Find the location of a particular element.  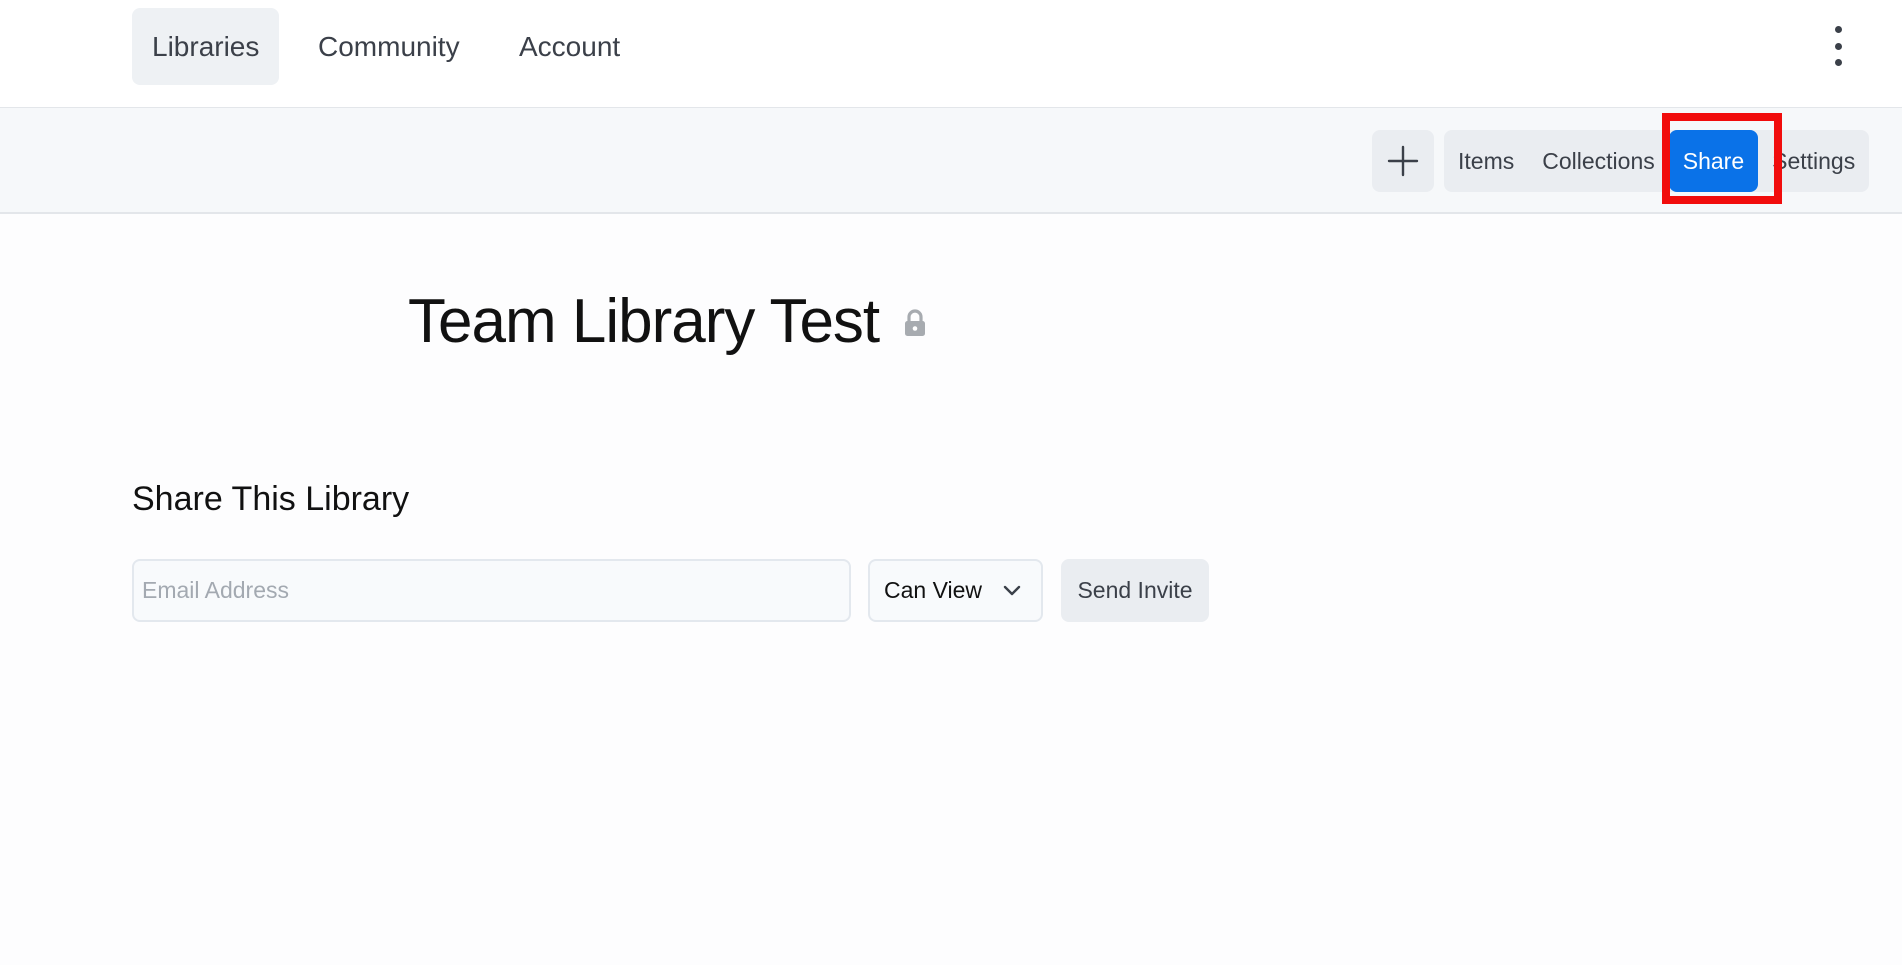

nav-tab-account: Account is located at coordinates (569, 46).